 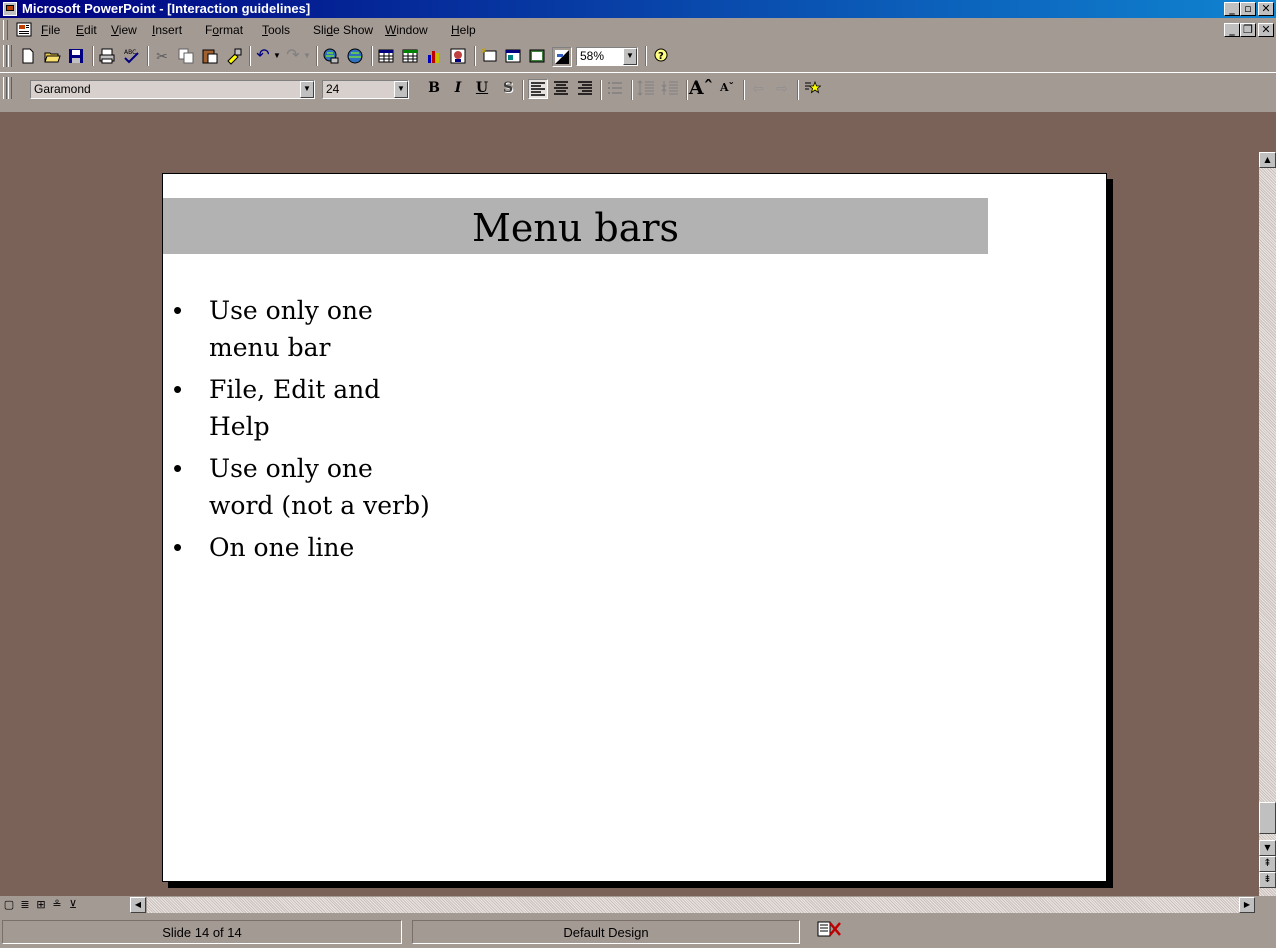 What do you see at coordinates (172, 89) in the screenshot?
I see `font-name-combo: Garamond ▼` at bounding box center [172, 89].